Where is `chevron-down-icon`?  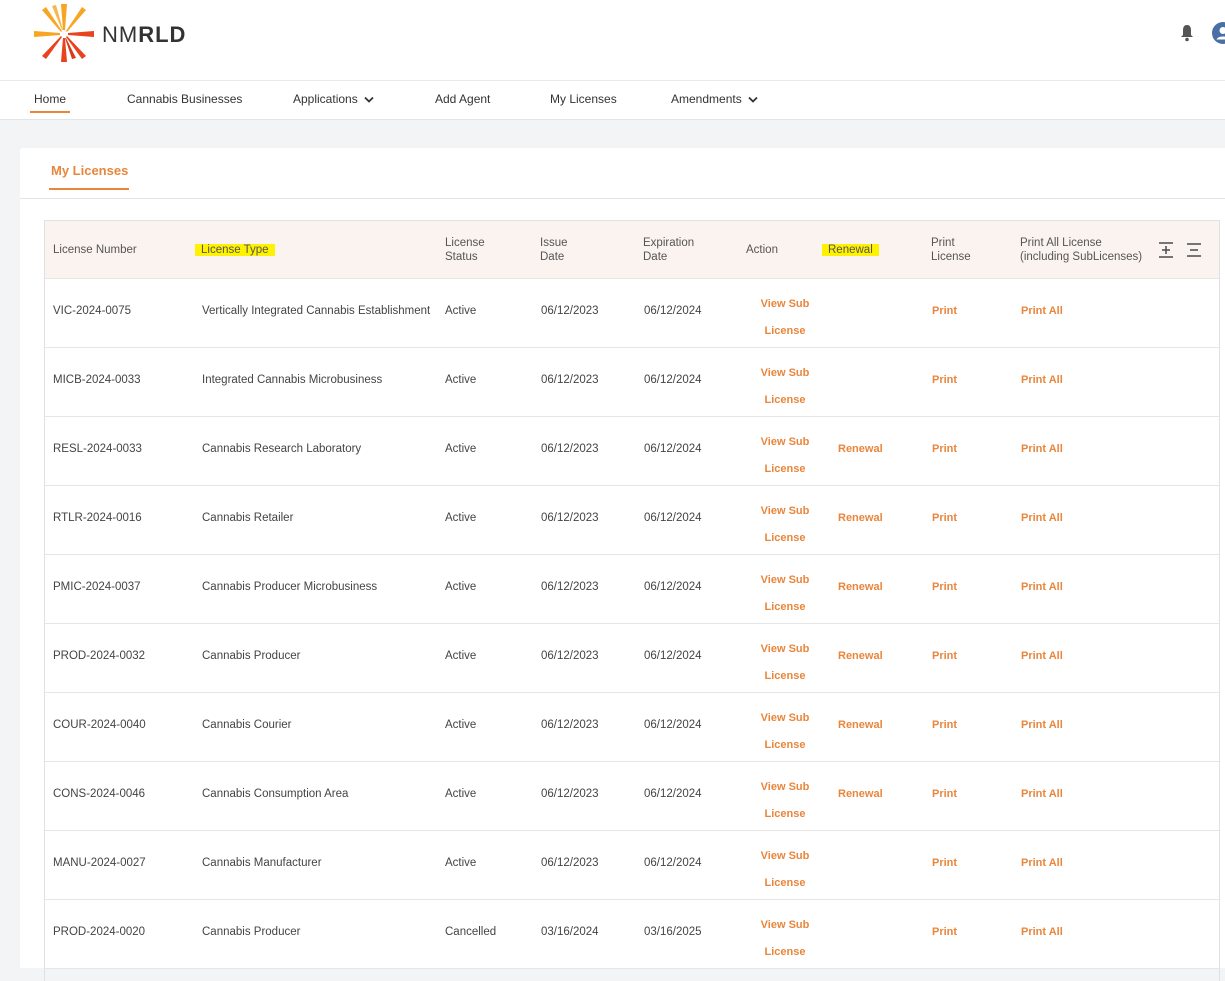 chevron-down-icon is located at coordinates (369, 100).